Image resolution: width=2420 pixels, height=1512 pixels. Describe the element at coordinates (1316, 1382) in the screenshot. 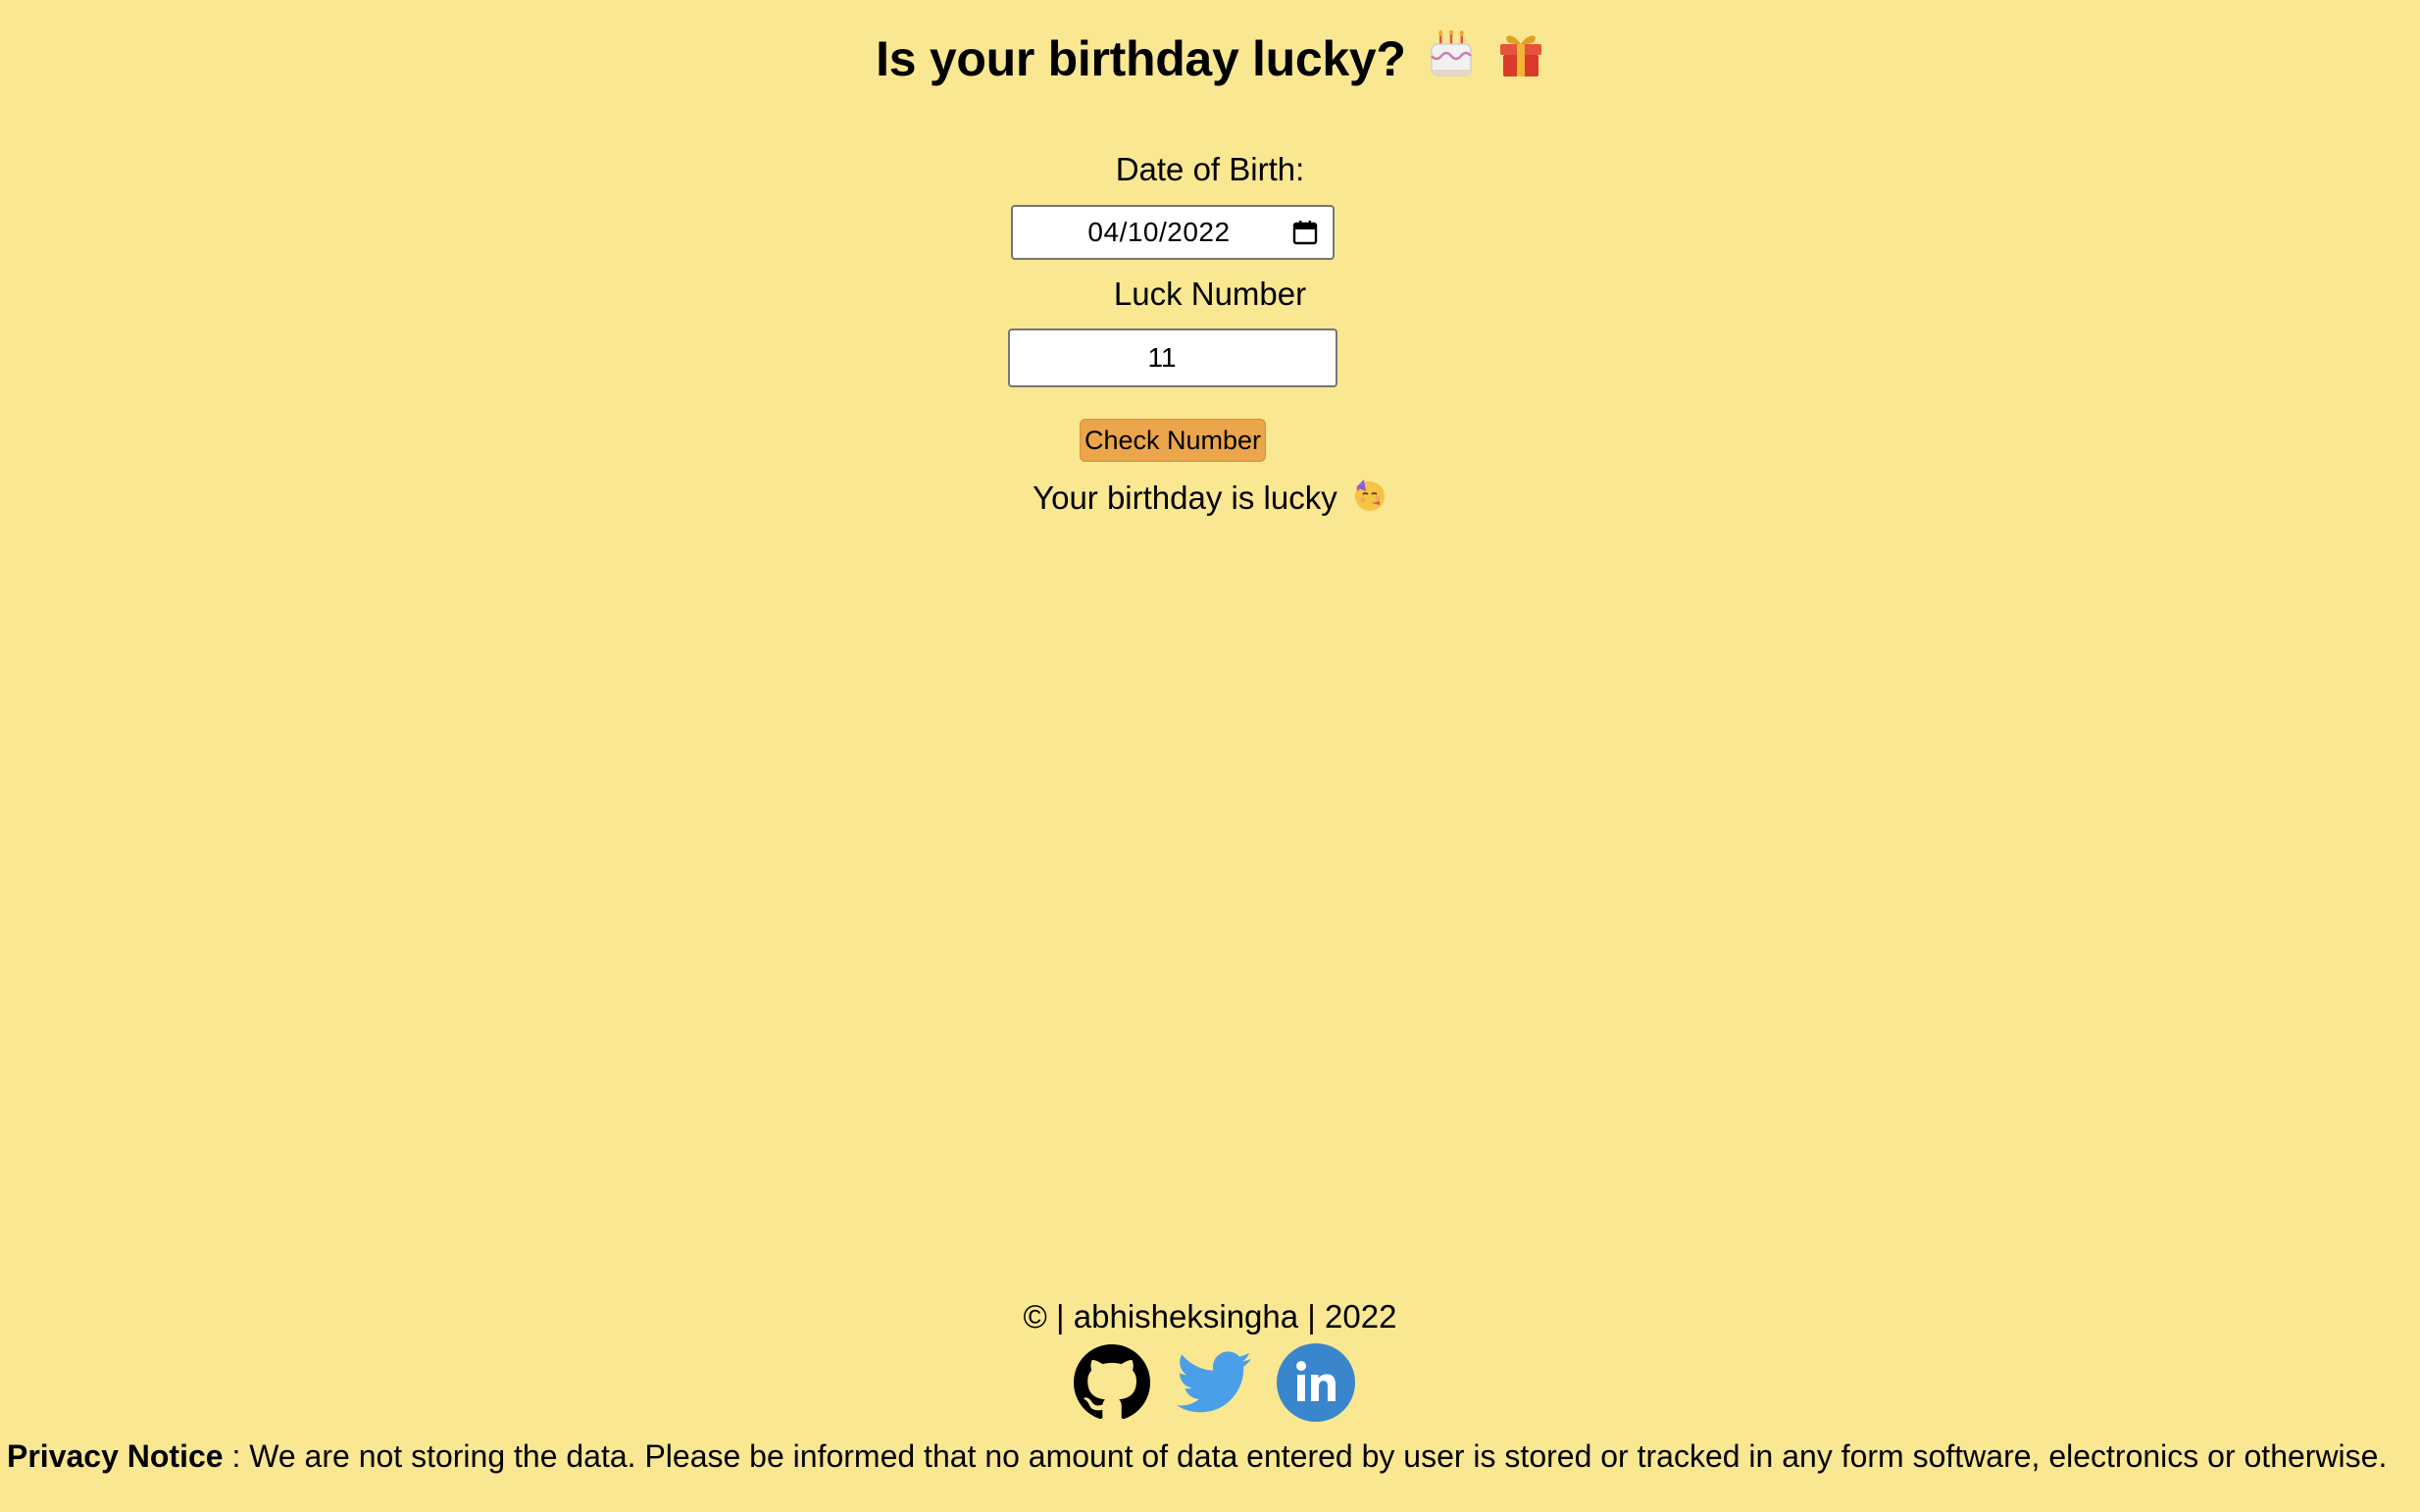

I see `linkedin-icon` at that location.